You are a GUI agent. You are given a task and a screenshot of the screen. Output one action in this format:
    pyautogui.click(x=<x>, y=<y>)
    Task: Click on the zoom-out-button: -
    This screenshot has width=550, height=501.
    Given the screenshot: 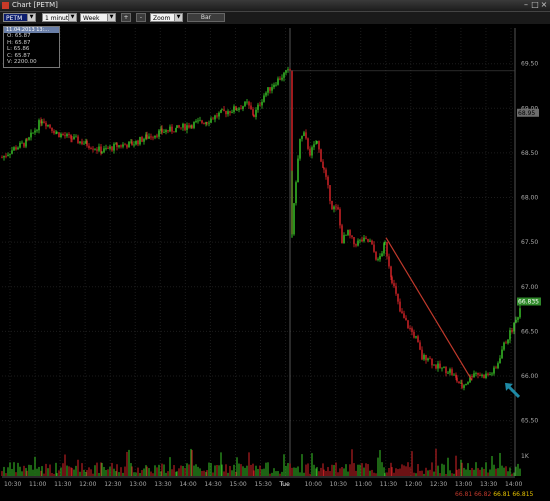 What is the action you would take?
    pyautogui.click(x=141, y=17)
    